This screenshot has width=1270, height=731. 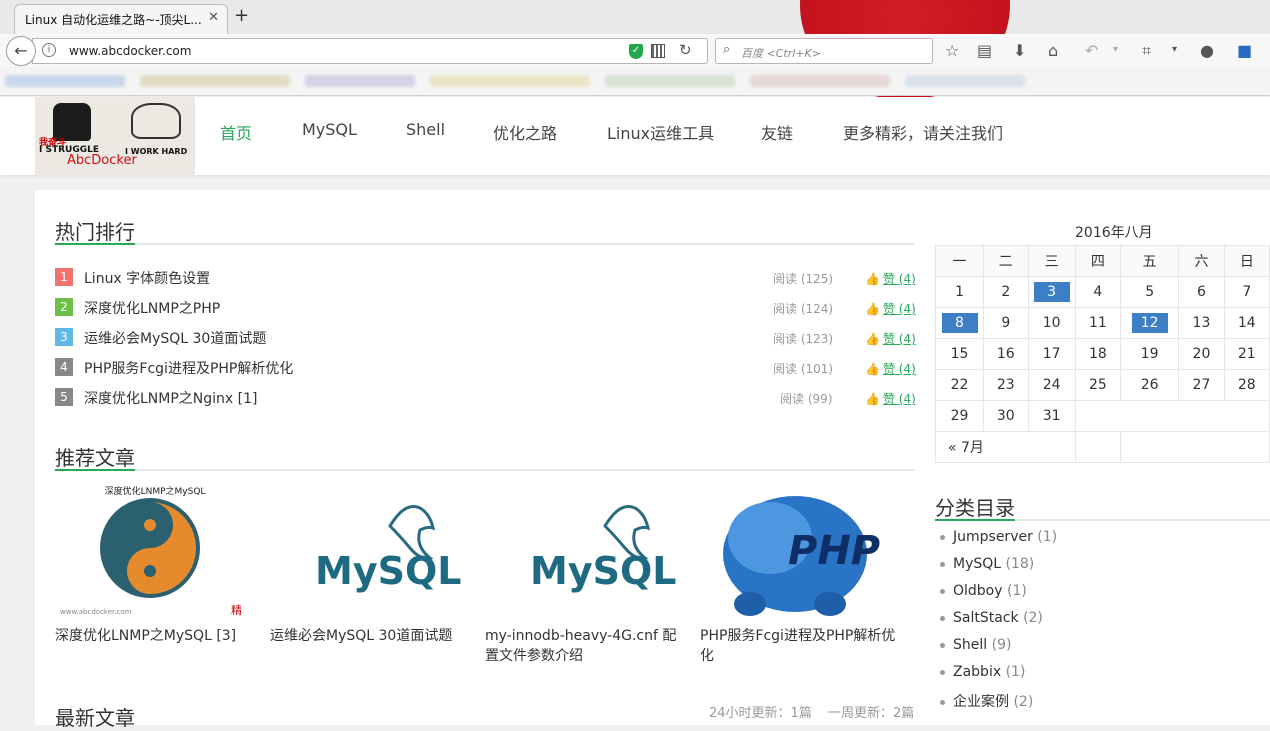 What do you see at coordinates (1051, 385) in the screenshot?
I see `calendar-day: 24` at bounding box center [1051, 385].